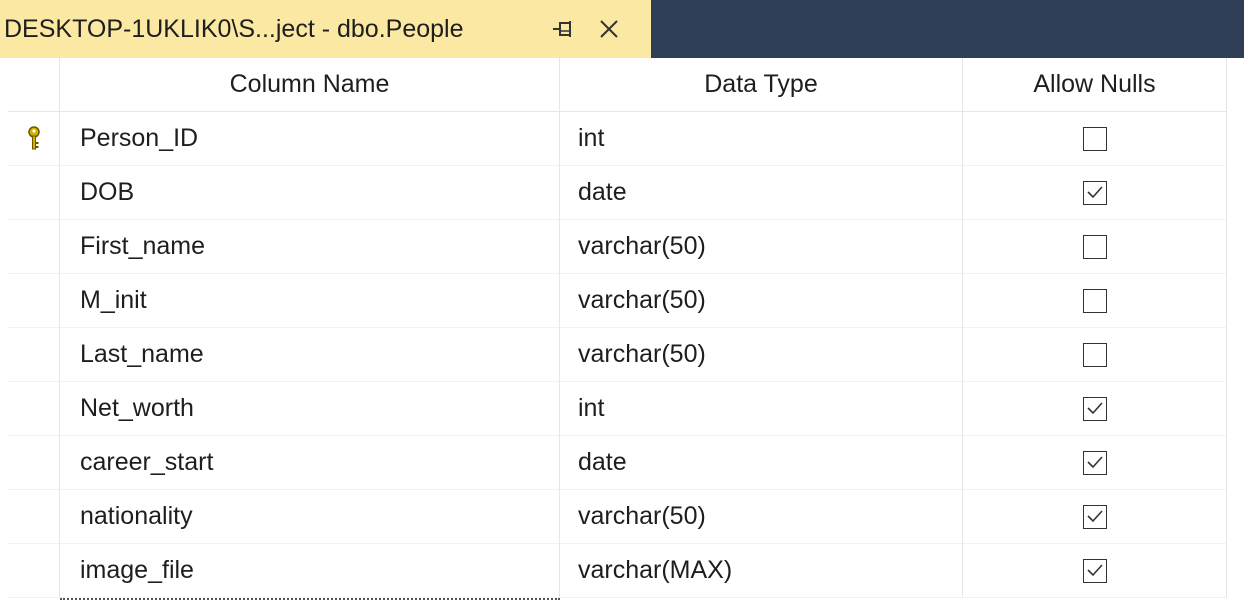 Image resolution: width=1244 pixels, height=601 pixels. What do you see at coordinates (310, 599) in the screenshot?
I see `focus-indicator` at bounding box center [310, 599].